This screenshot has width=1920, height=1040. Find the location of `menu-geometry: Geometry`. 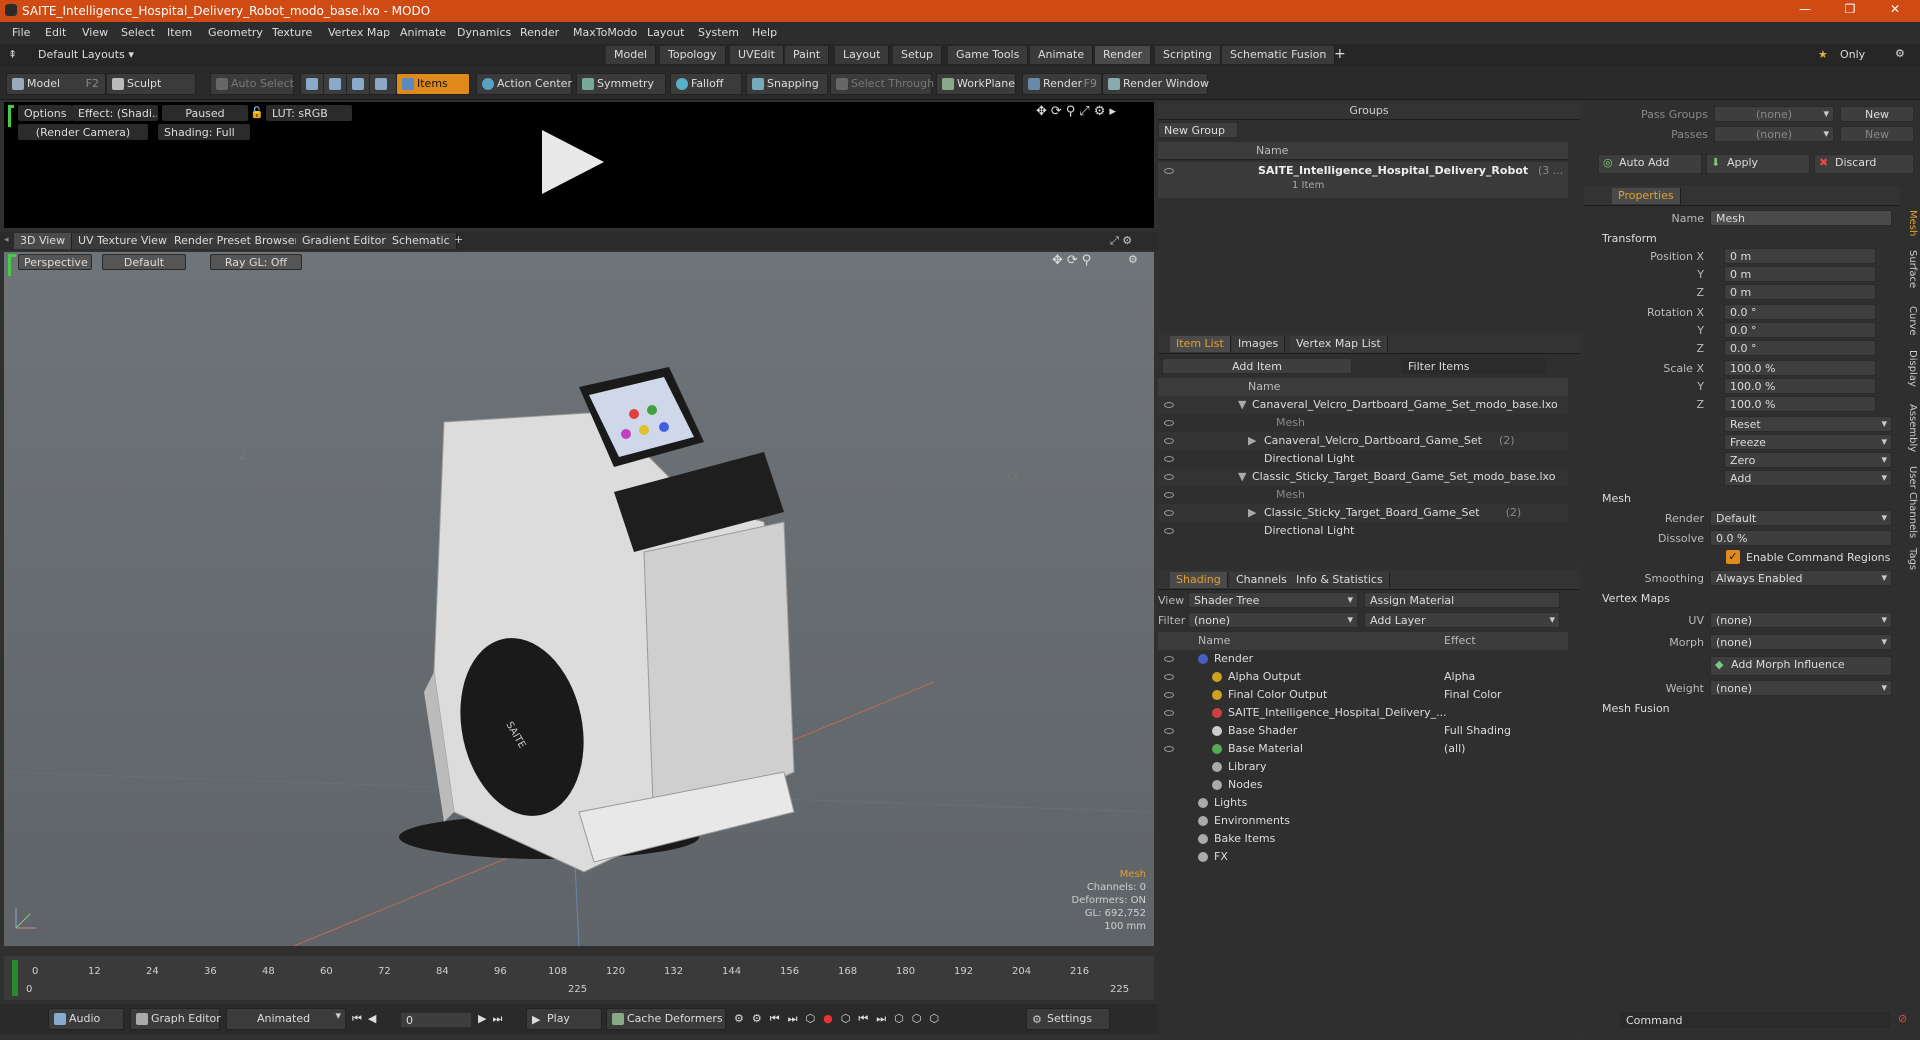

menu-geometry: Geometry is located at coordinates (235, 32).